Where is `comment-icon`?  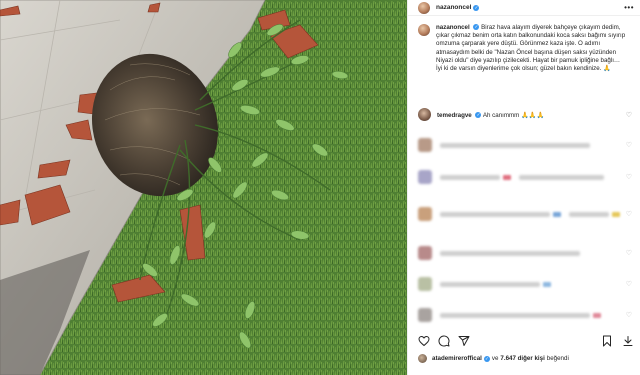 comment-icon is located at coordinates (444, 341).